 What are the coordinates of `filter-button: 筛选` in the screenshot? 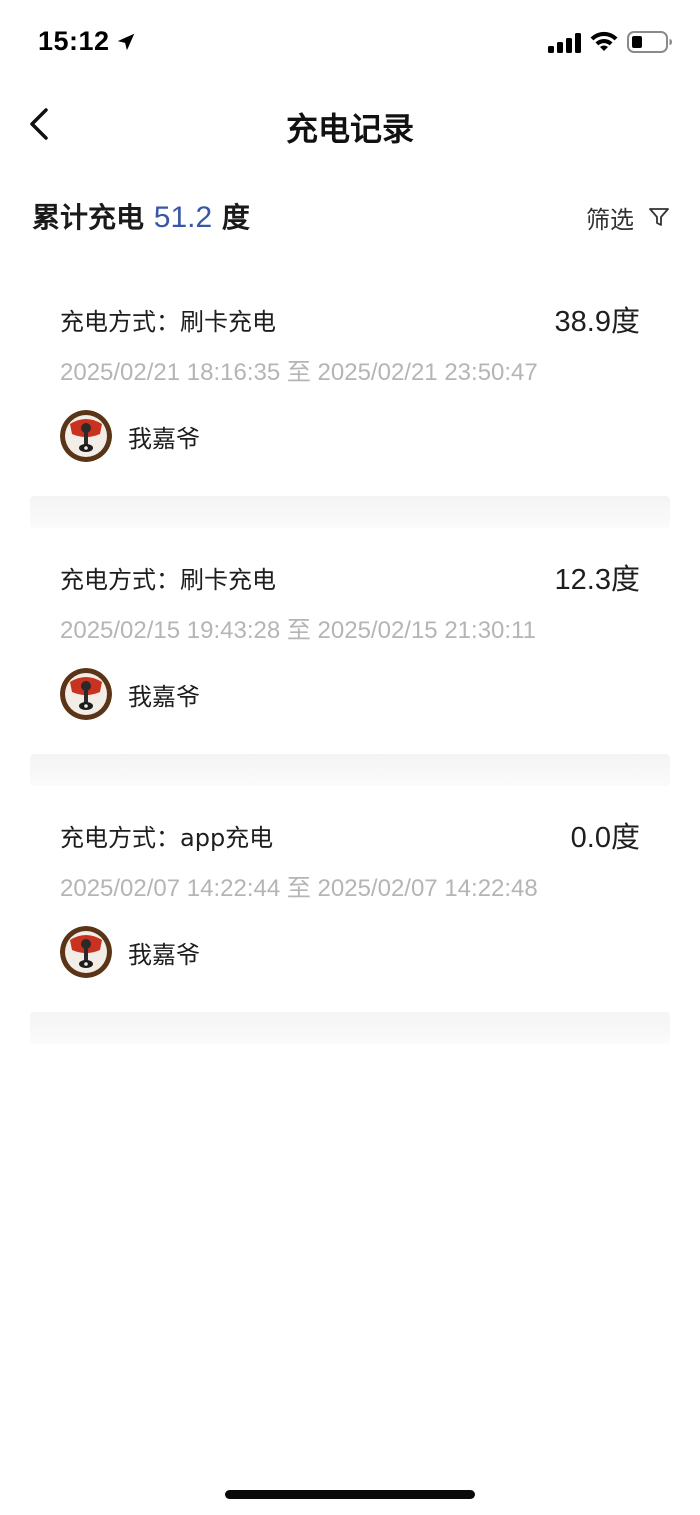 It's located at (628, 217).